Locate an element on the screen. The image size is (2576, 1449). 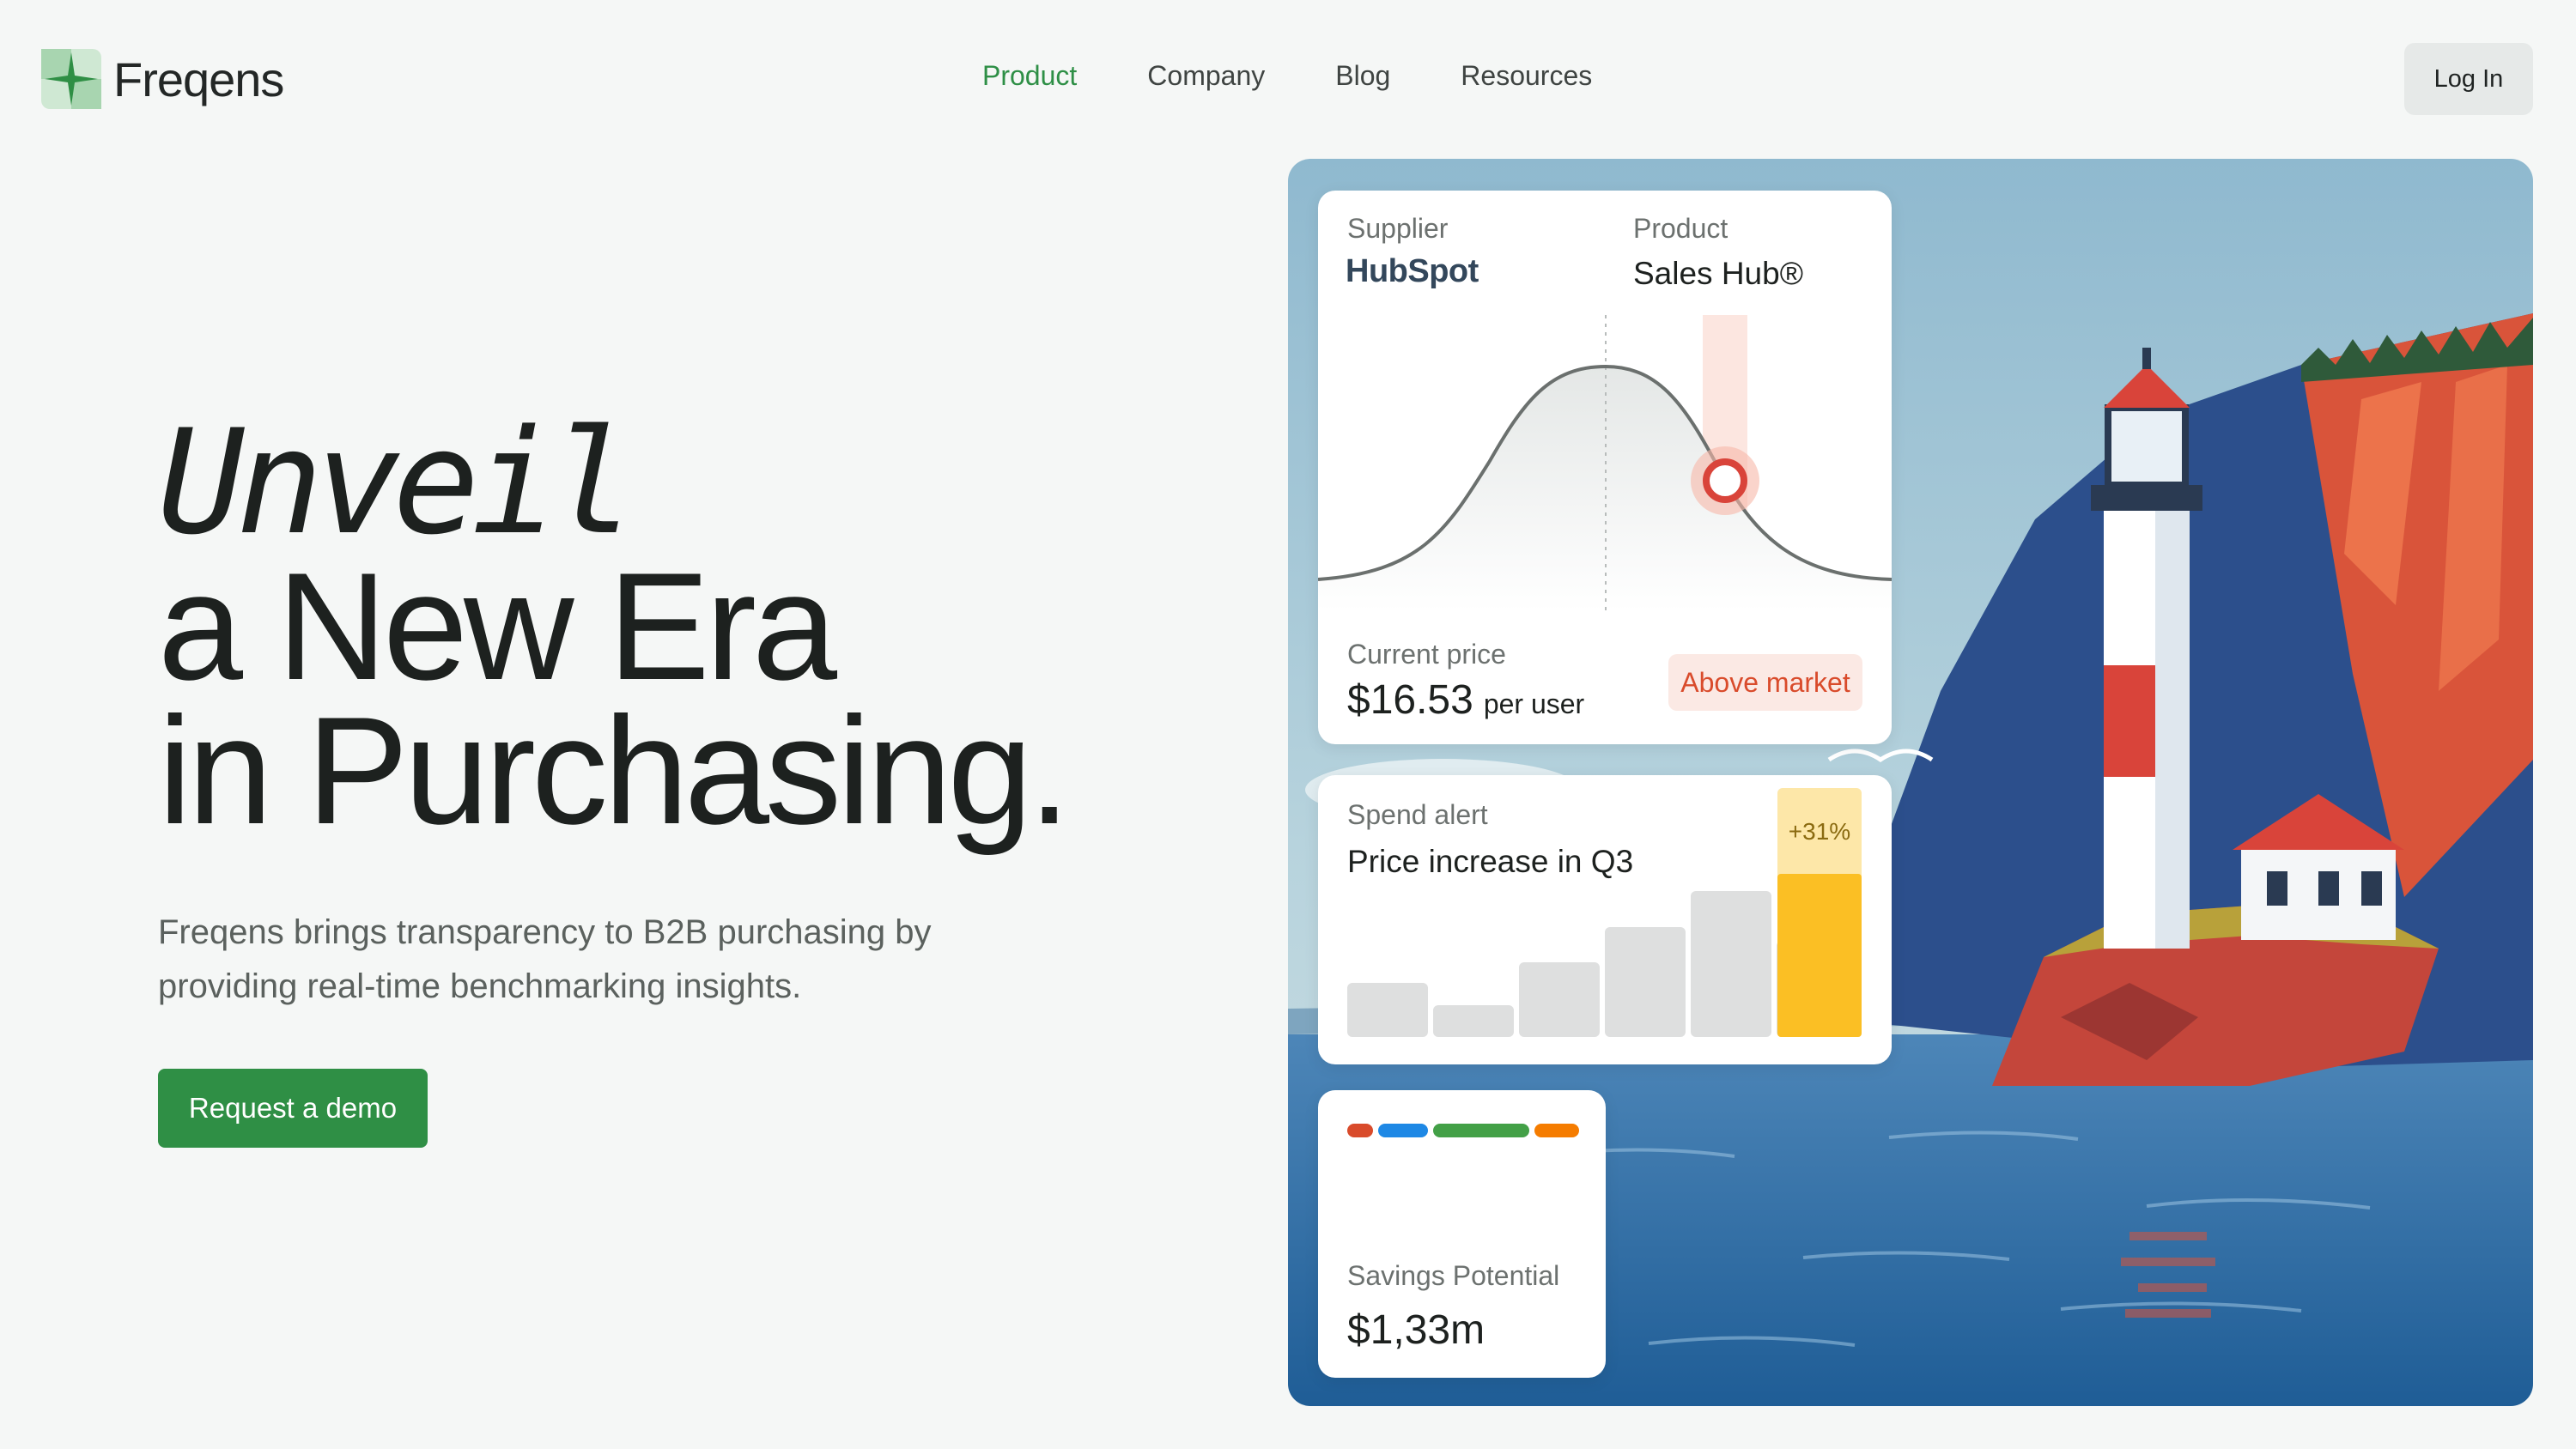
product-name: Sales Hub® is located at coordinates (1718, 273).